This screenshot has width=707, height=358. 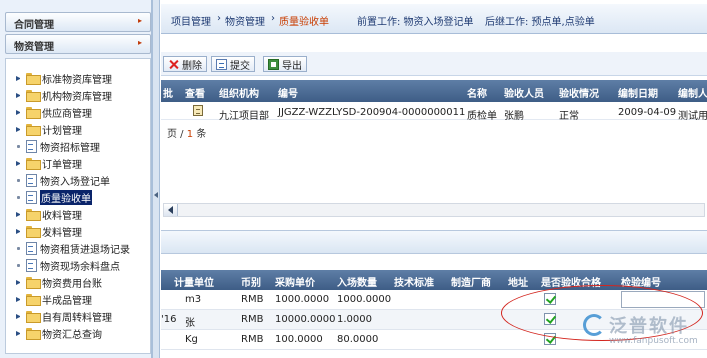 I want to click on column-header: 组织机构, so click(x=239, y=92).